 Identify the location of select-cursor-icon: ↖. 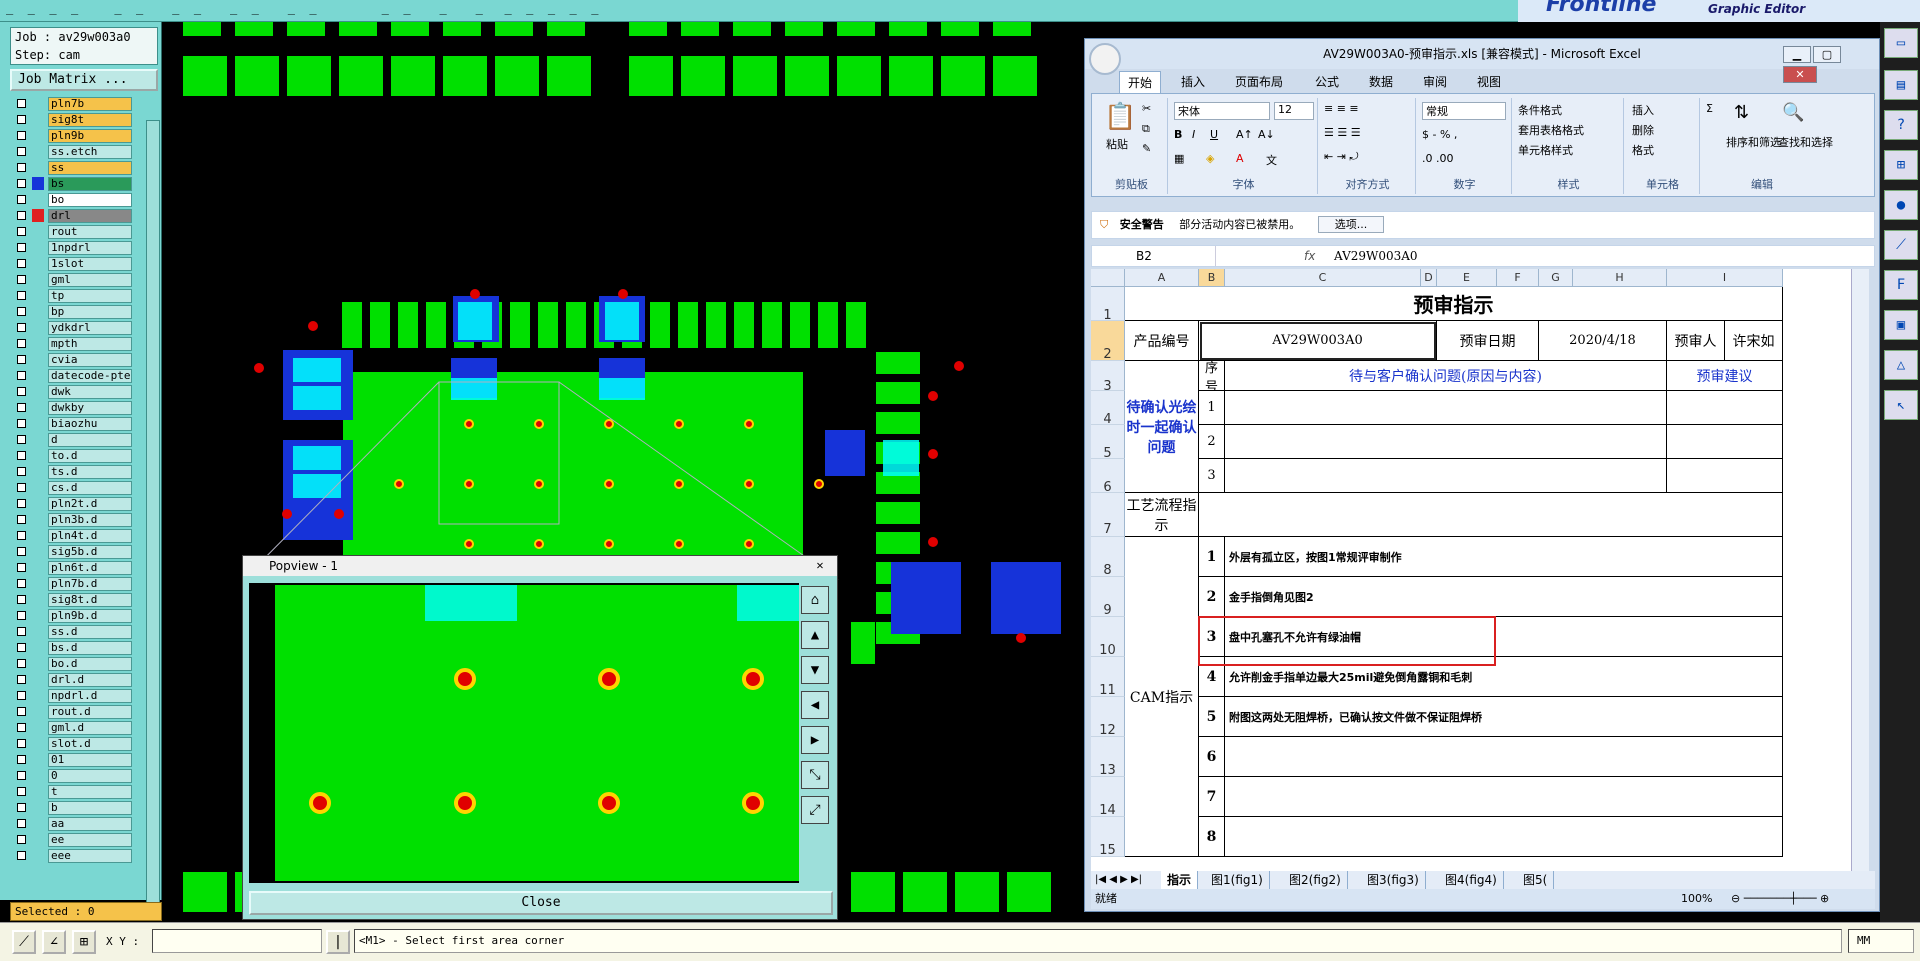
(1901, 405).